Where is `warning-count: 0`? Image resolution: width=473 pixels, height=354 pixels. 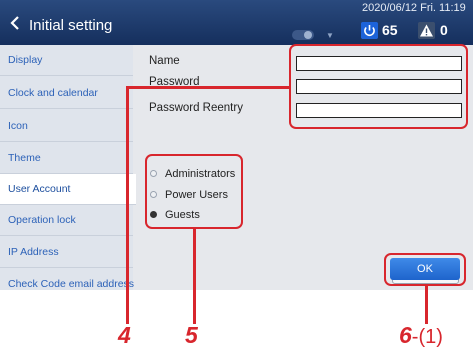
warning-count: 0 is located at coordinates (444, 30).